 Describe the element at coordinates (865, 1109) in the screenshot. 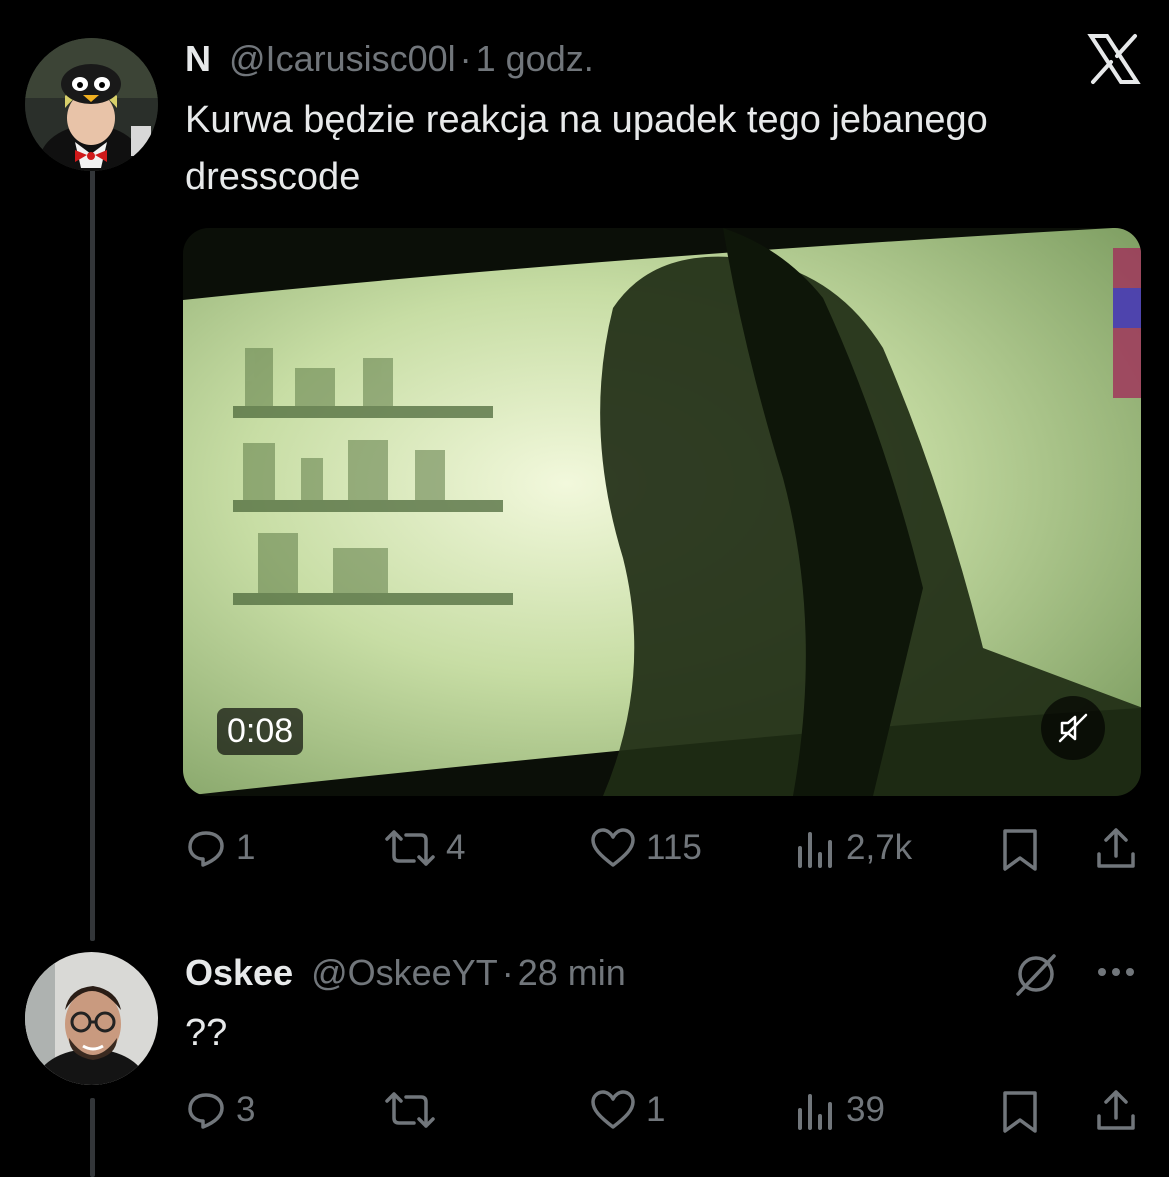

I see `views-count: 39` at that location.